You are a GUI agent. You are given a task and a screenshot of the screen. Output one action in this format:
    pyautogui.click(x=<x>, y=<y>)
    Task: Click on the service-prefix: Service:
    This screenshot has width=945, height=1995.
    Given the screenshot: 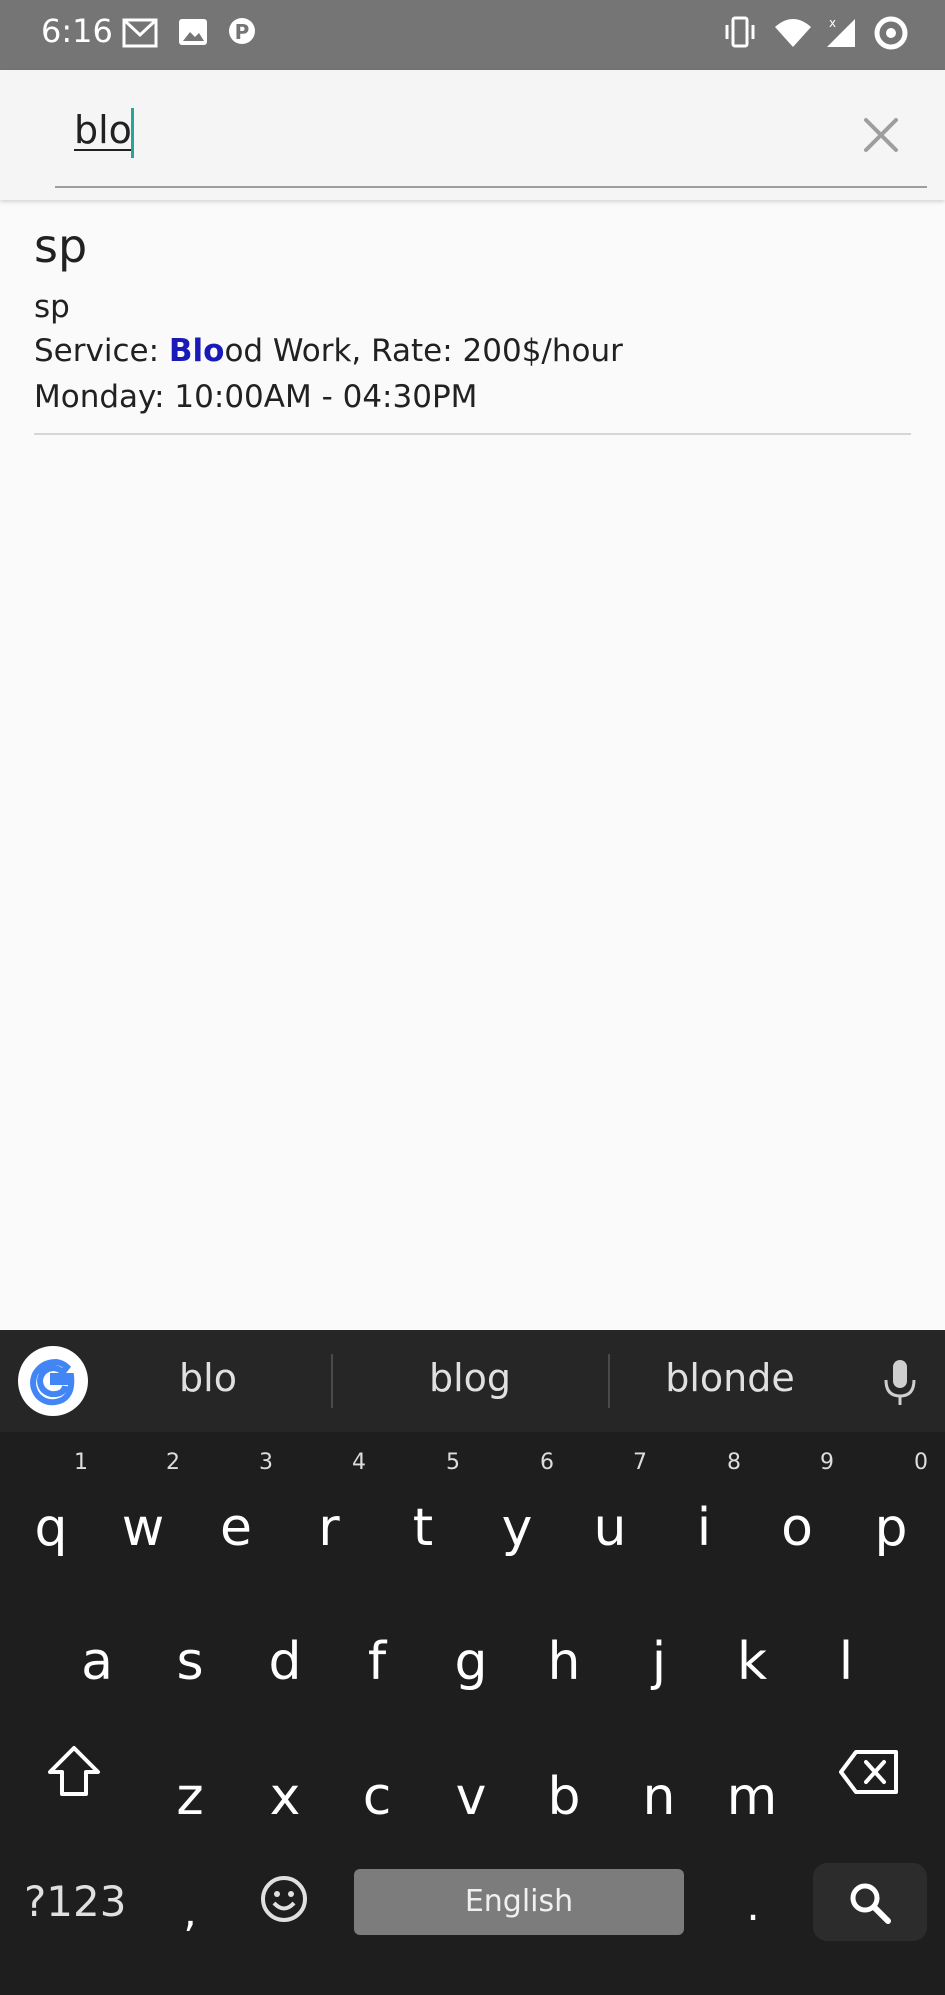 What is the action you would take?
    pyautogui.click(x=101, y=351)
    